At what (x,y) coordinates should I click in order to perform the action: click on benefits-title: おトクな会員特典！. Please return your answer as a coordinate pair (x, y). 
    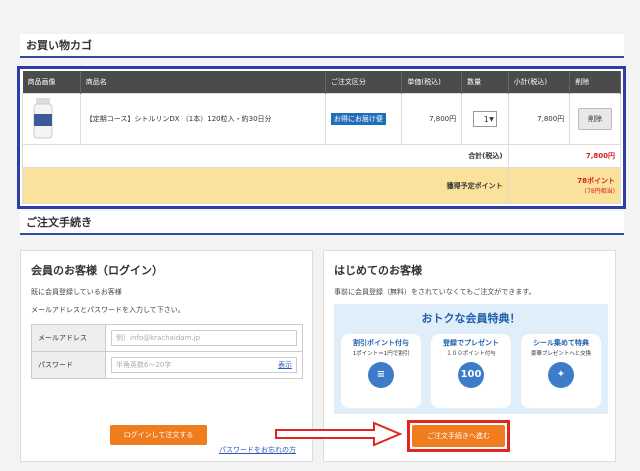
    Looking at the image, I should click on (471, 318).